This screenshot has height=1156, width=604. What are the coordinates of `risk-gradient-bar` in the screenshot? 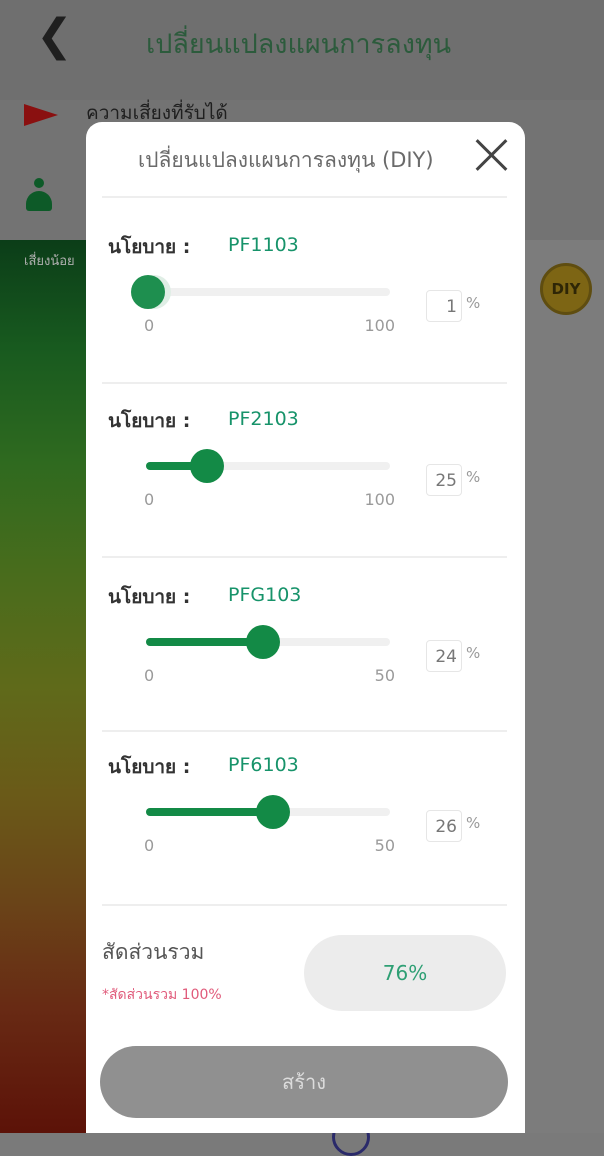 It's located at (43, 686).